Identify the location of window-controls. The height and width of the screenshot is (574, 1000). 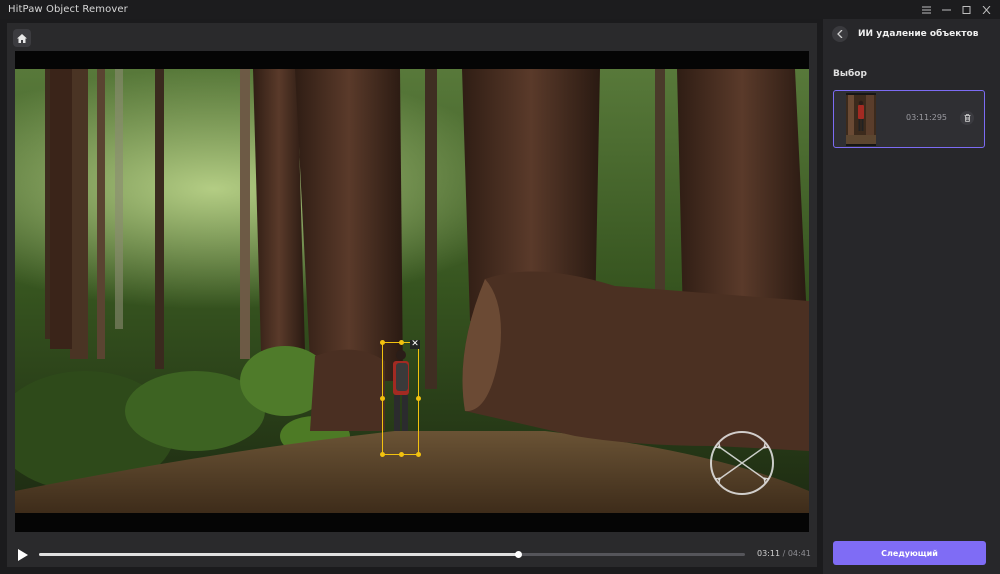
(958, 9).